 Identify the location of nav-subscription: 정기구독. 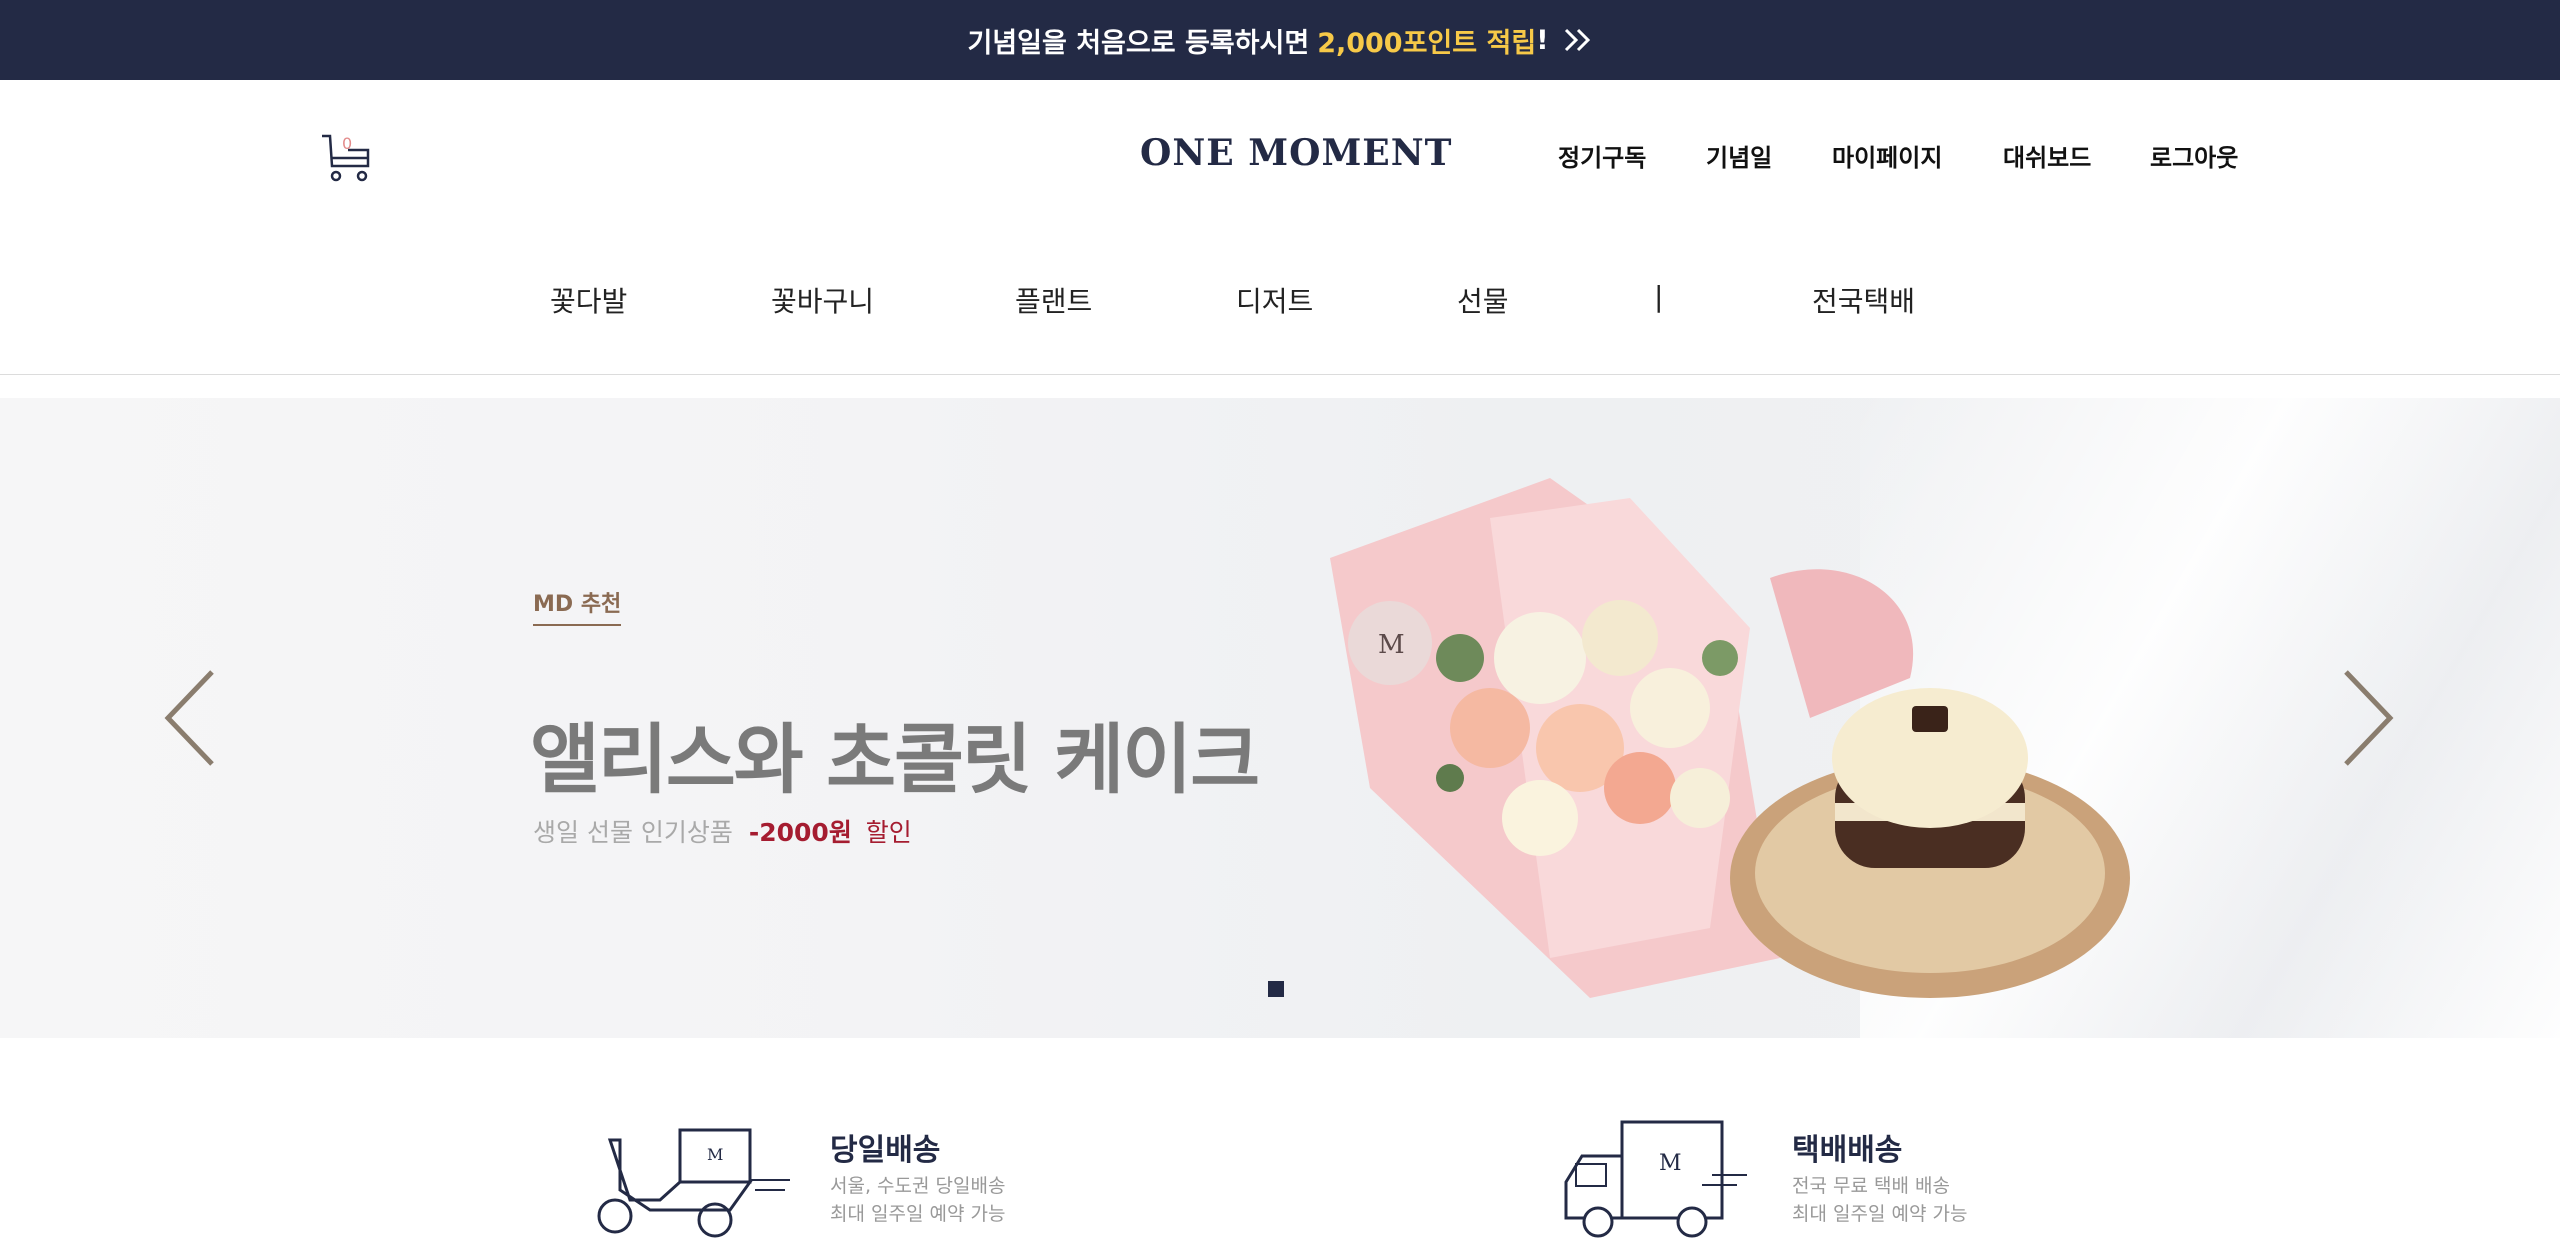
(1602, 155).